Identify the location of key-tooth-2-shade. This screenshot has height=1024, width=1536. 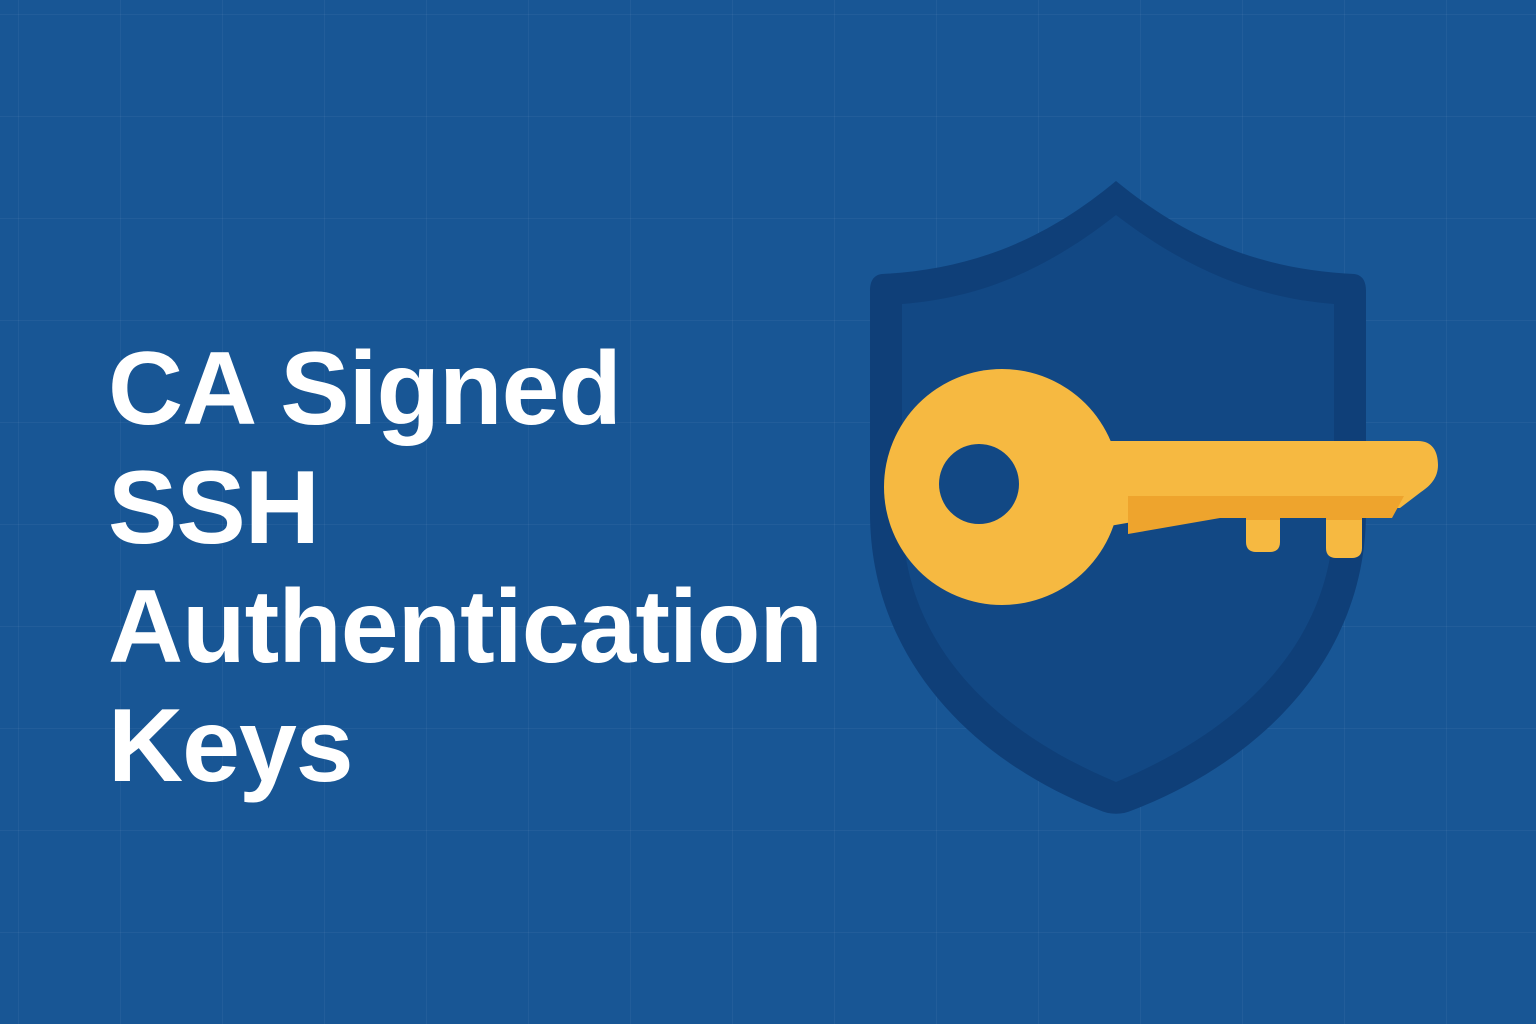
(1344, 513).